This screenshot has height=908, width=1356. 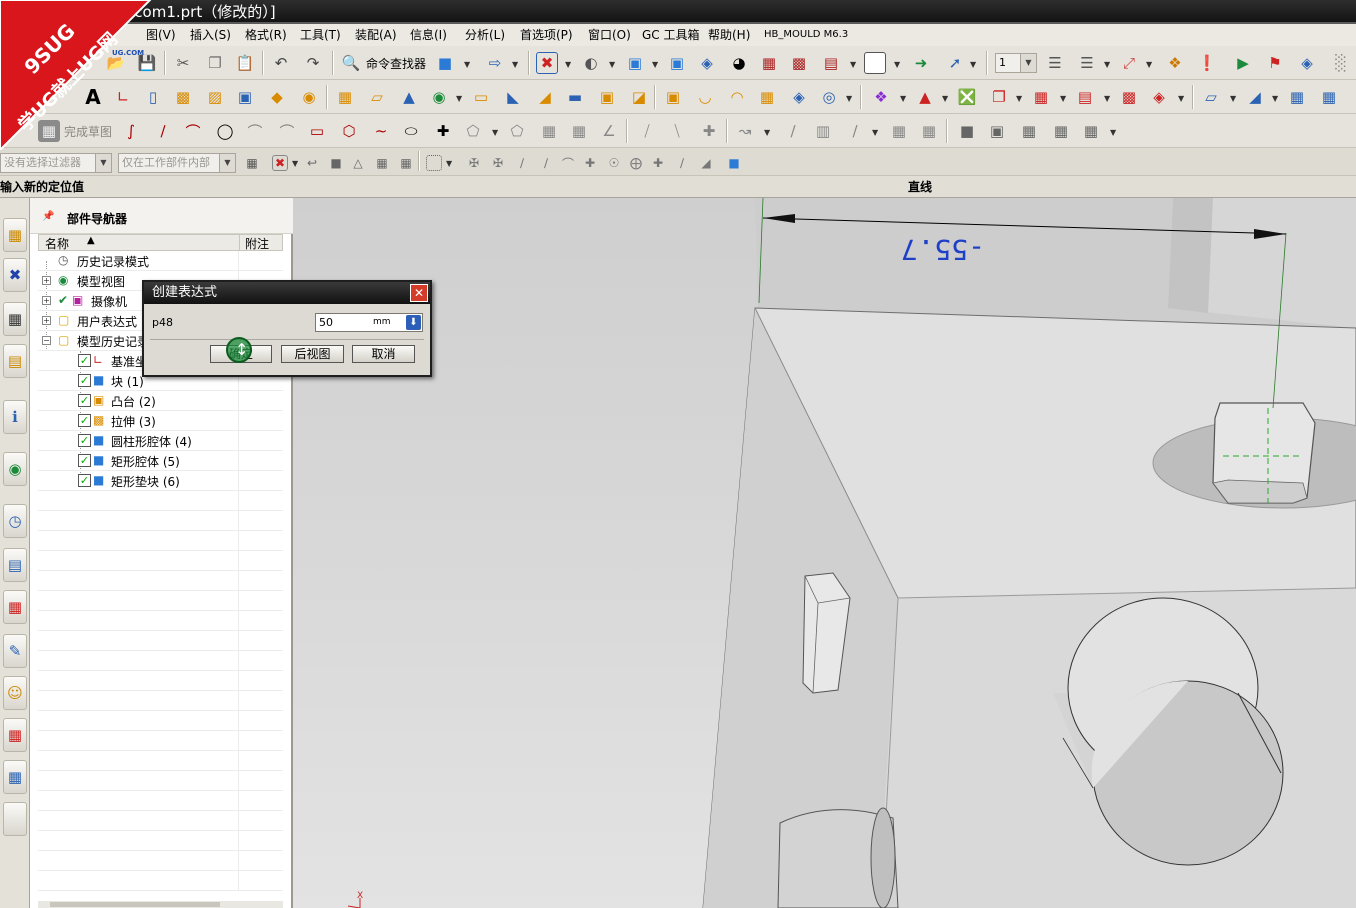 I want to click on face-analysis-icon: ▦, so click(x=769, y=63).